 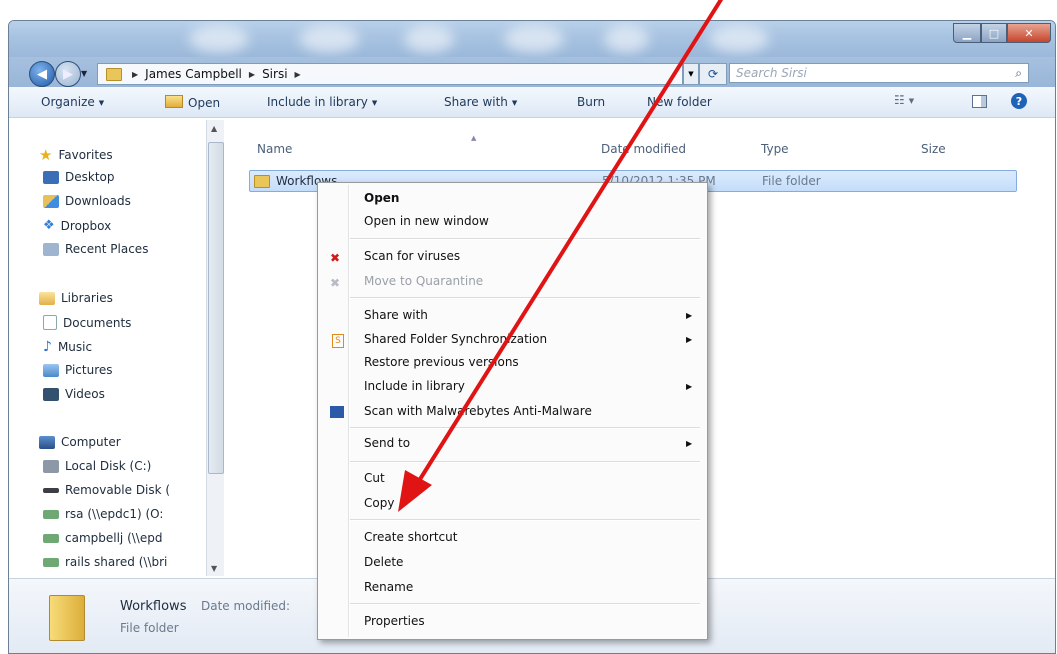 I want to click on menu-item-restore-previous-versions: Restore previous versions, so click(x=441, y=362).